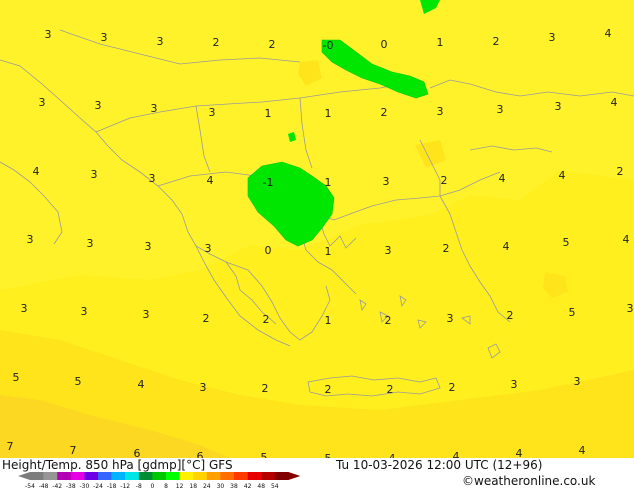 Image resolution: width=634 pixels, height=490 pixels. I want to click on colorbar-arrow-right, so click(294, 476).